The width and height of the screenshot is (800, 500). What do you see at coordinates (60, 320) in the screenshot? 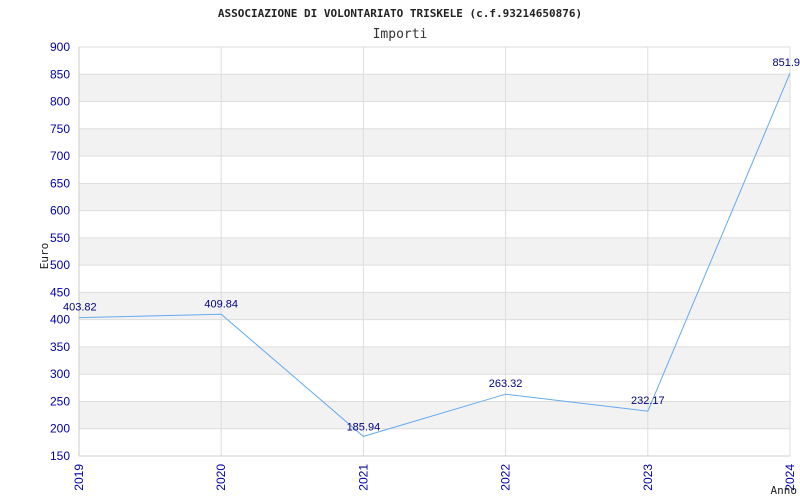
I see `y-tick-label: 400` at bounding box center [60, 320].